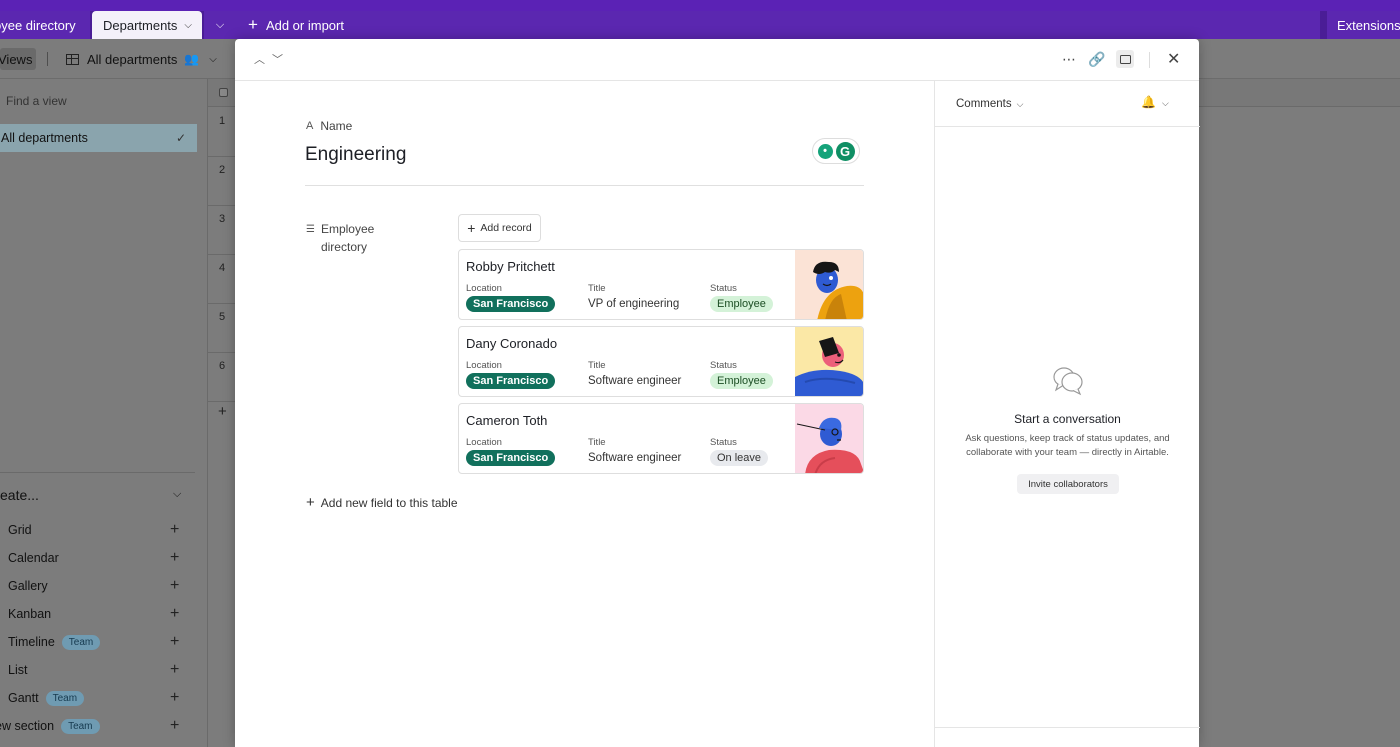 The height and width of the screenshot is (747, 1400). What do you see at coordinates (259, 59) in the screenshot?
I see `chevron-up-icon: ︿` at bounding box center [259, 59].